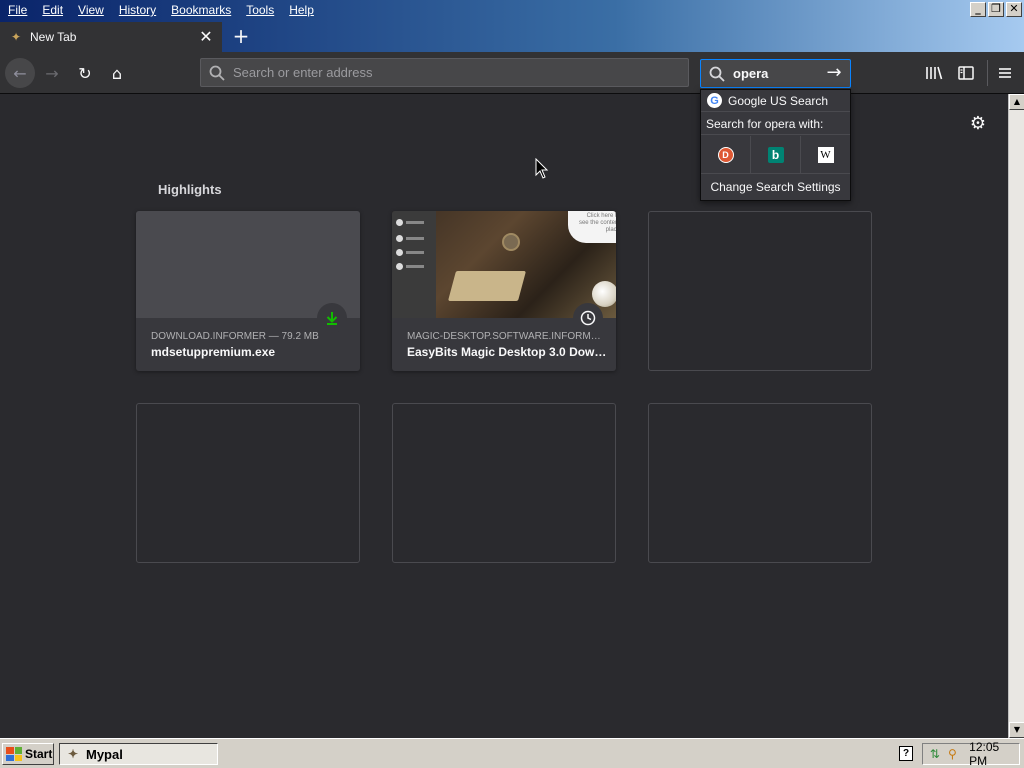  Describe the element at coordinates (213, 352) in the screenshot. I see `card-title: mdsetuppremium.exe` at that location.